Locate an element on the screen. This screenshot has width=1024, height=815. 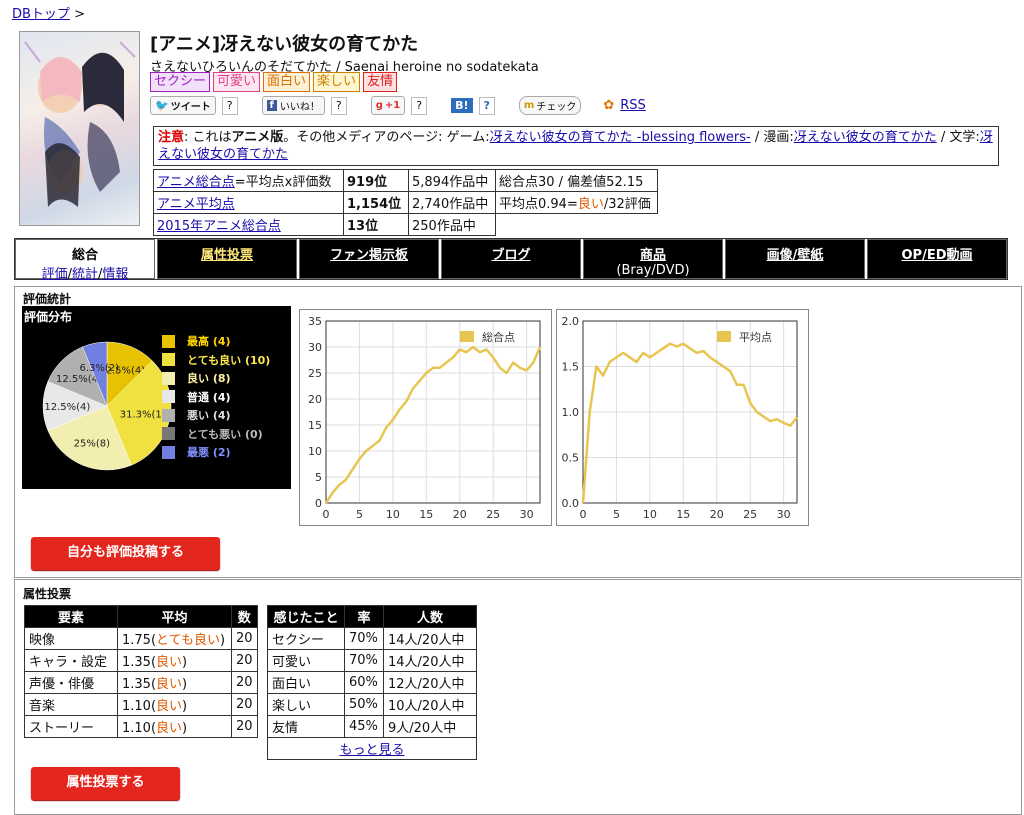
legend-label: 普通 (4) is located at coordinates (209, 397).